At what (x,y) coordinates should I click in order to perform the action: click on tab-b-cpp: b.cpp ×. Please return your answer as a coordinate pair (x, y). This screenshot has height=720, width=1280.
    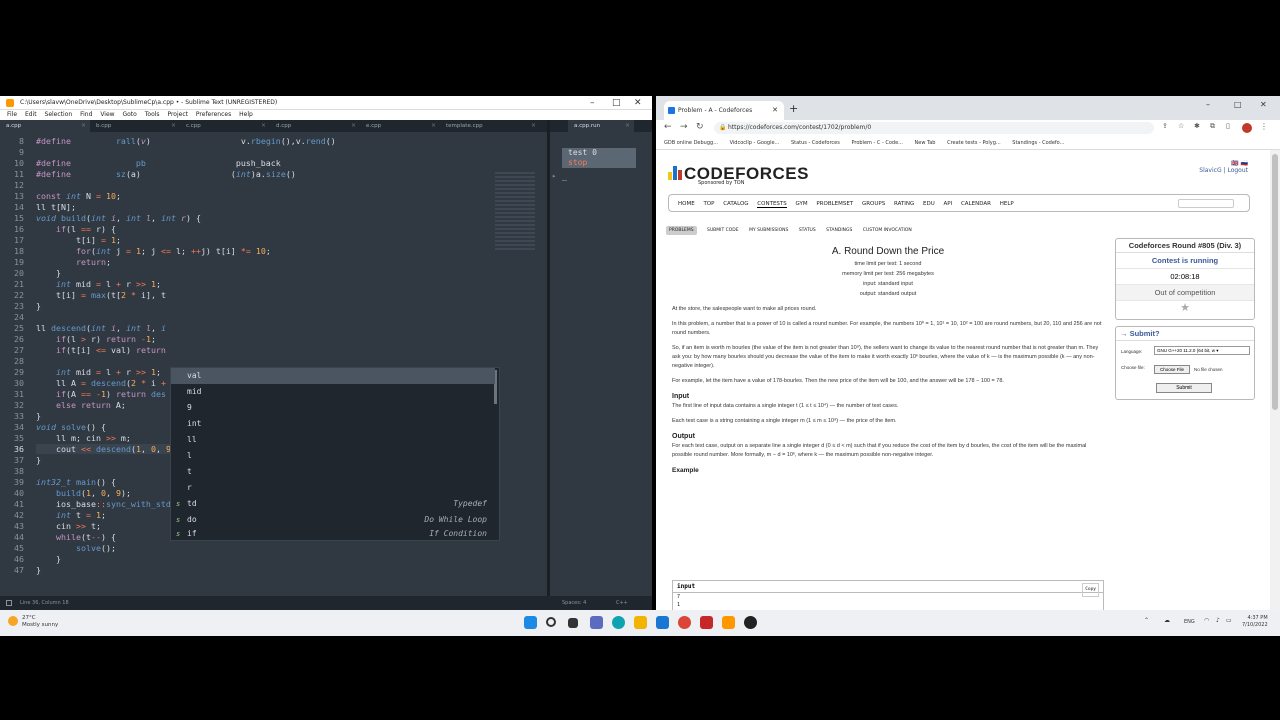
    Looking at the image, I should click on (135, 126).